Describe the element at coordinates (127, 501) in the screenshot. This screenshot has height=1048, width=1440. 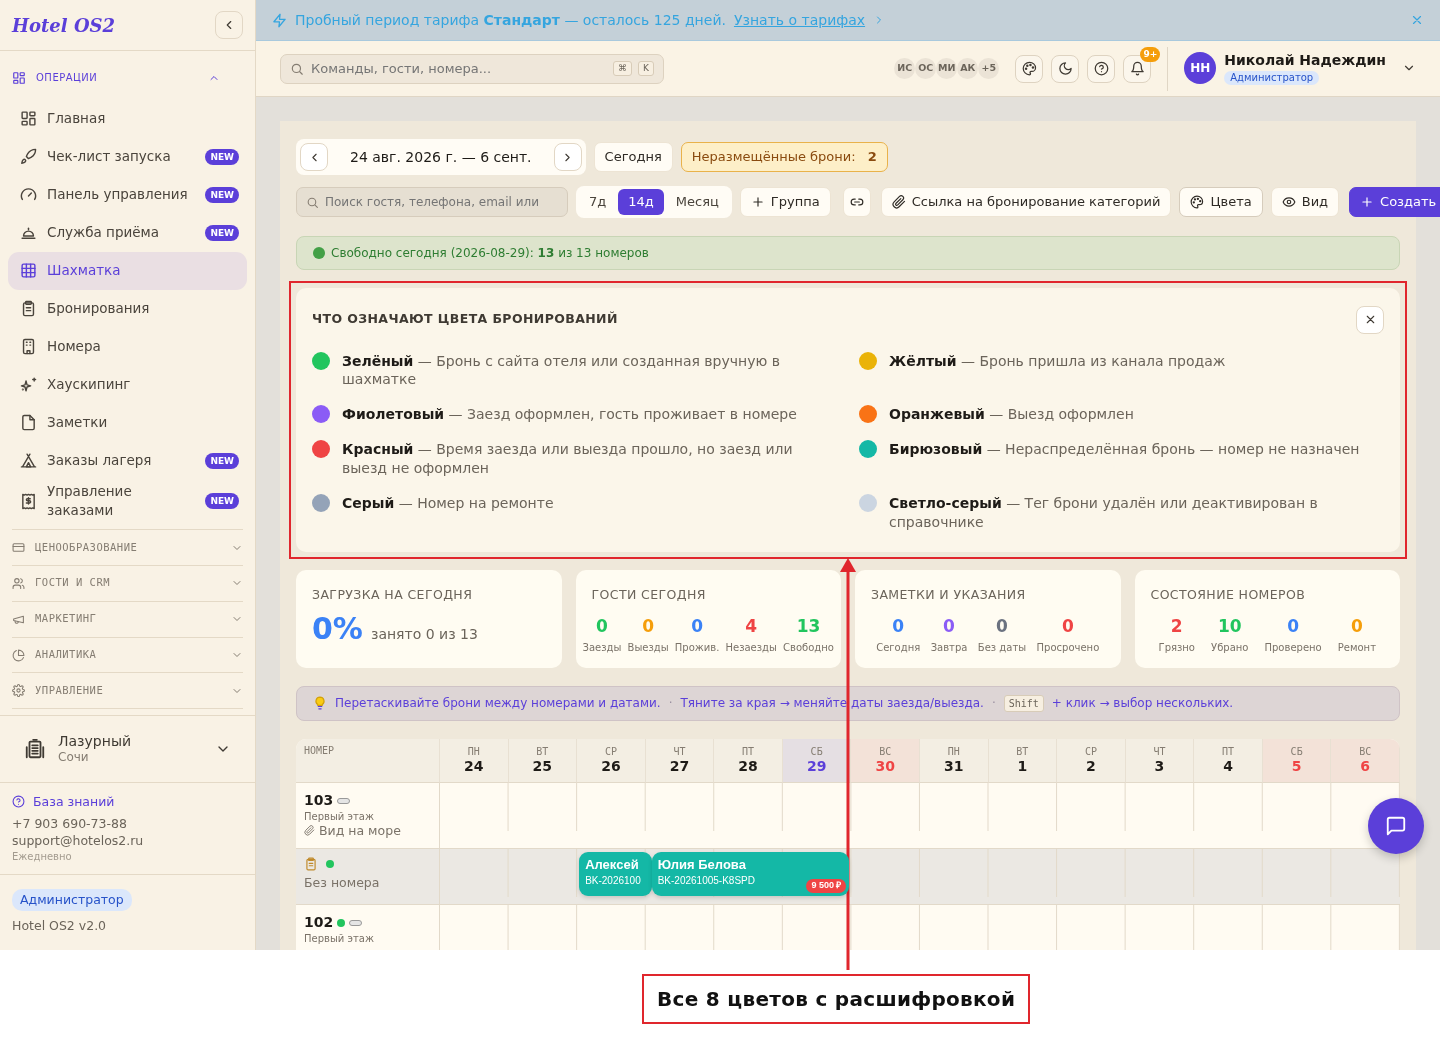
I see `sidebar-item: Управление заказами NEW` at that location.